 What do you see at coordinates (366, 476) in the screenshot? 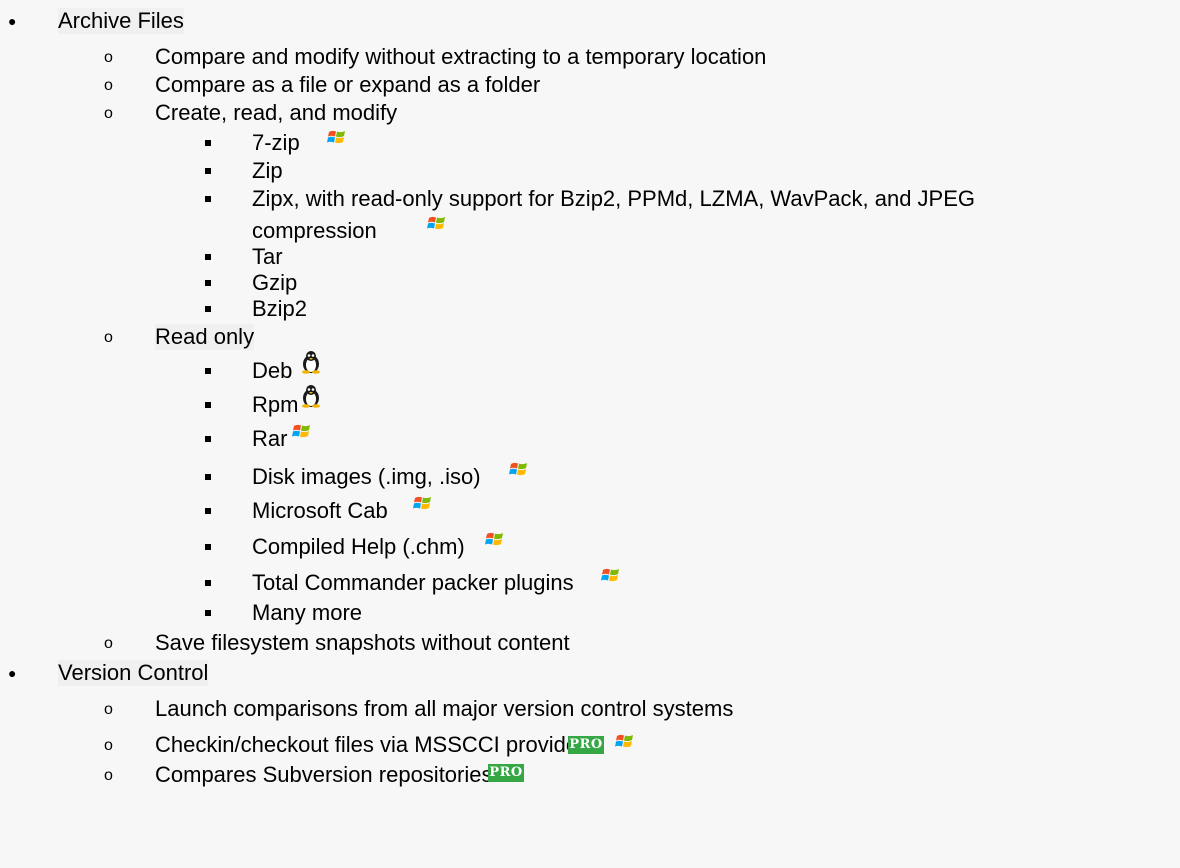
I see `item-text: Disk images (.img, .iso)` at bounding box center [366, 476].